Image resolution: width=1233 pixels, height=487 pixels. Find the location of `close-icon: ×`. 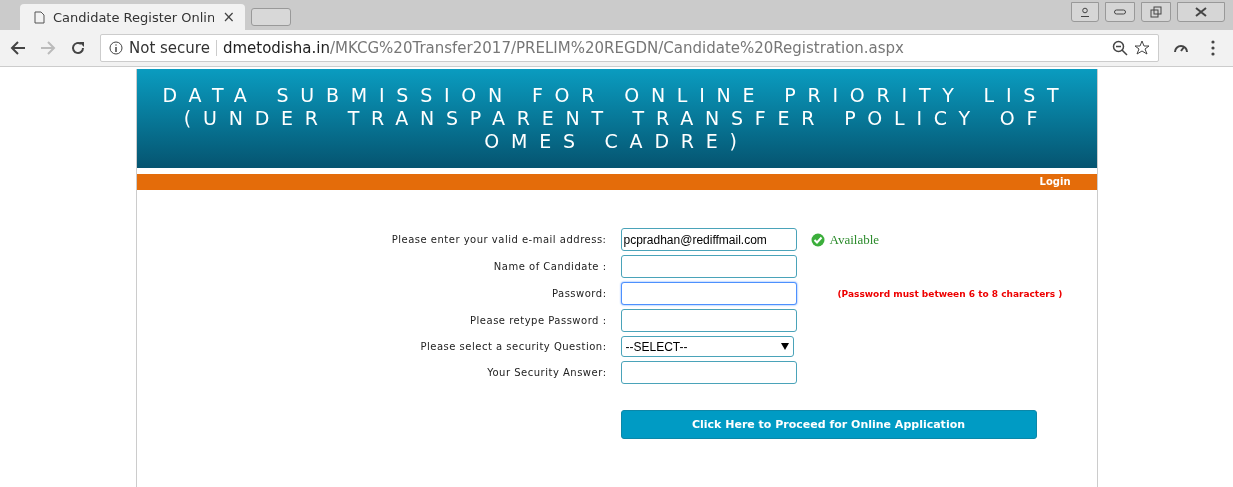

close-icon: × is located at coordinates (228, 17).